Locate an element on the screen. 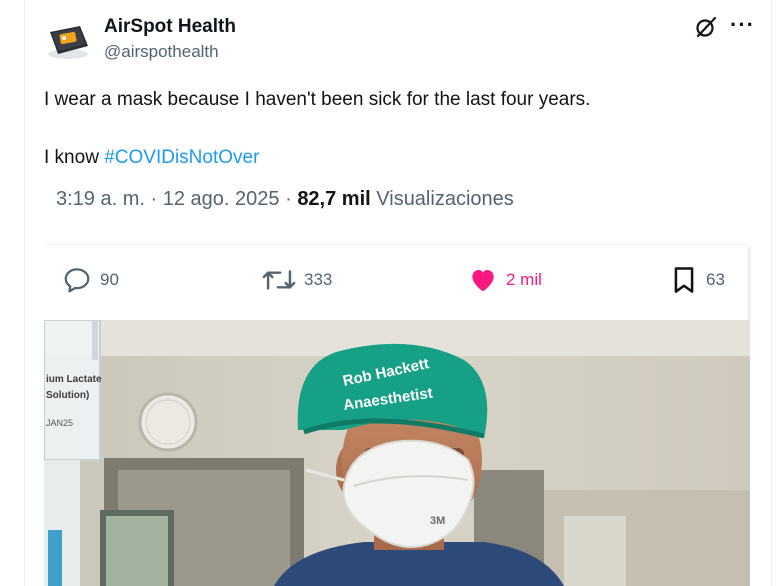  action-bar: 90 333 2 mil 63 is located at coordinates (396, 282).